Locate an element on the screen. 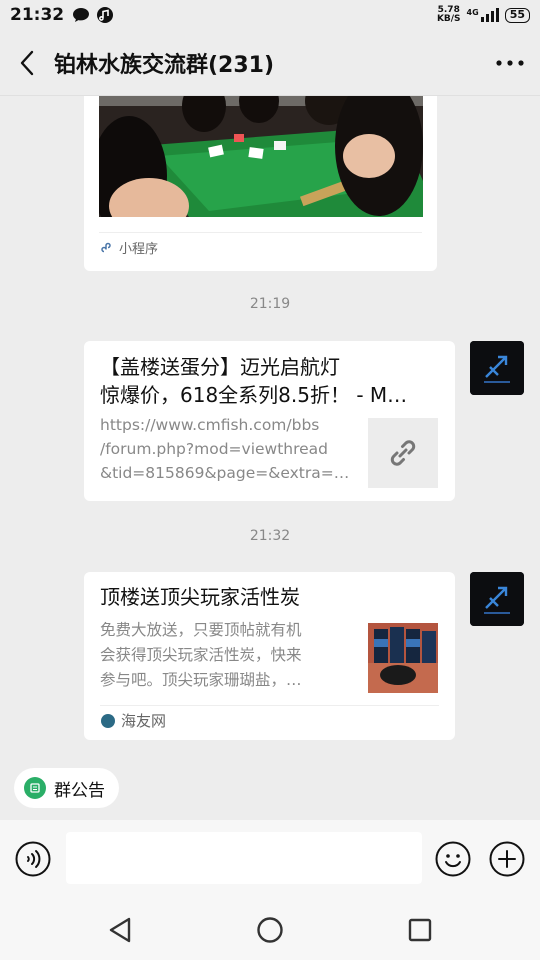  back-arrow-icon is located at coordinates (27, 62).